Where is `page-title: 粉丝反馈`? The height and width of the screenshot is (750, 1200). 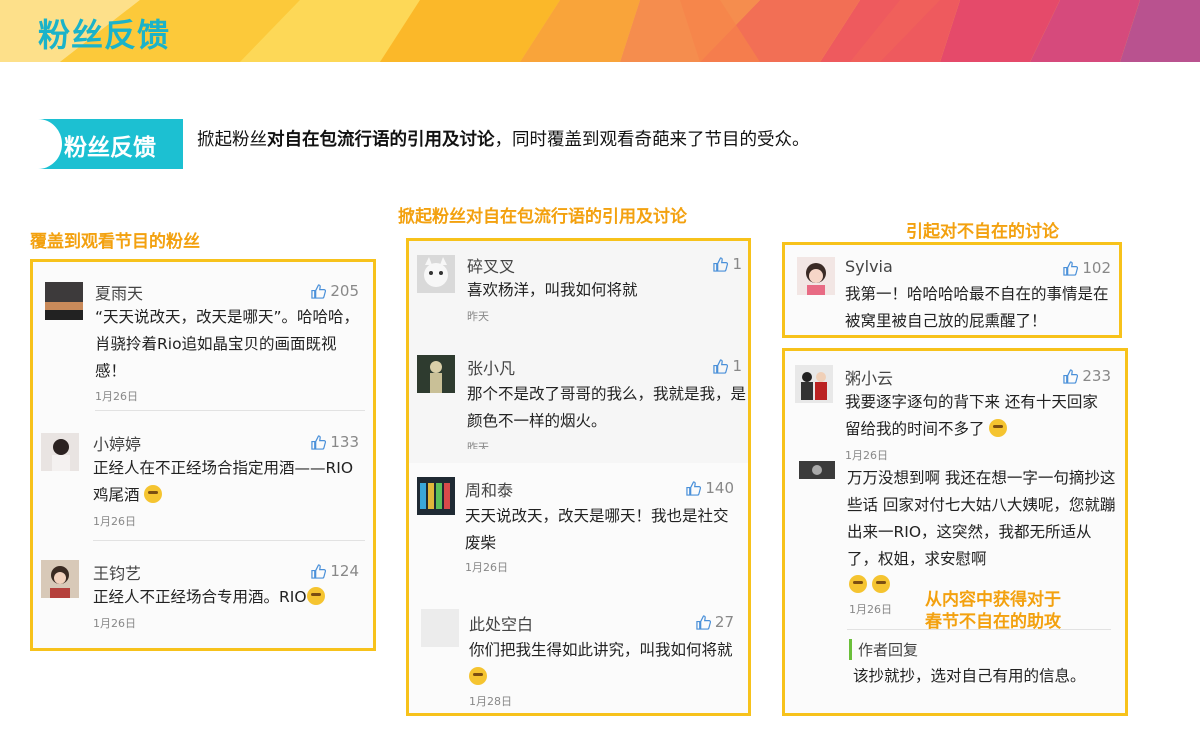
page-title: 粉丝反馈 is located at coordinates (104, 35).